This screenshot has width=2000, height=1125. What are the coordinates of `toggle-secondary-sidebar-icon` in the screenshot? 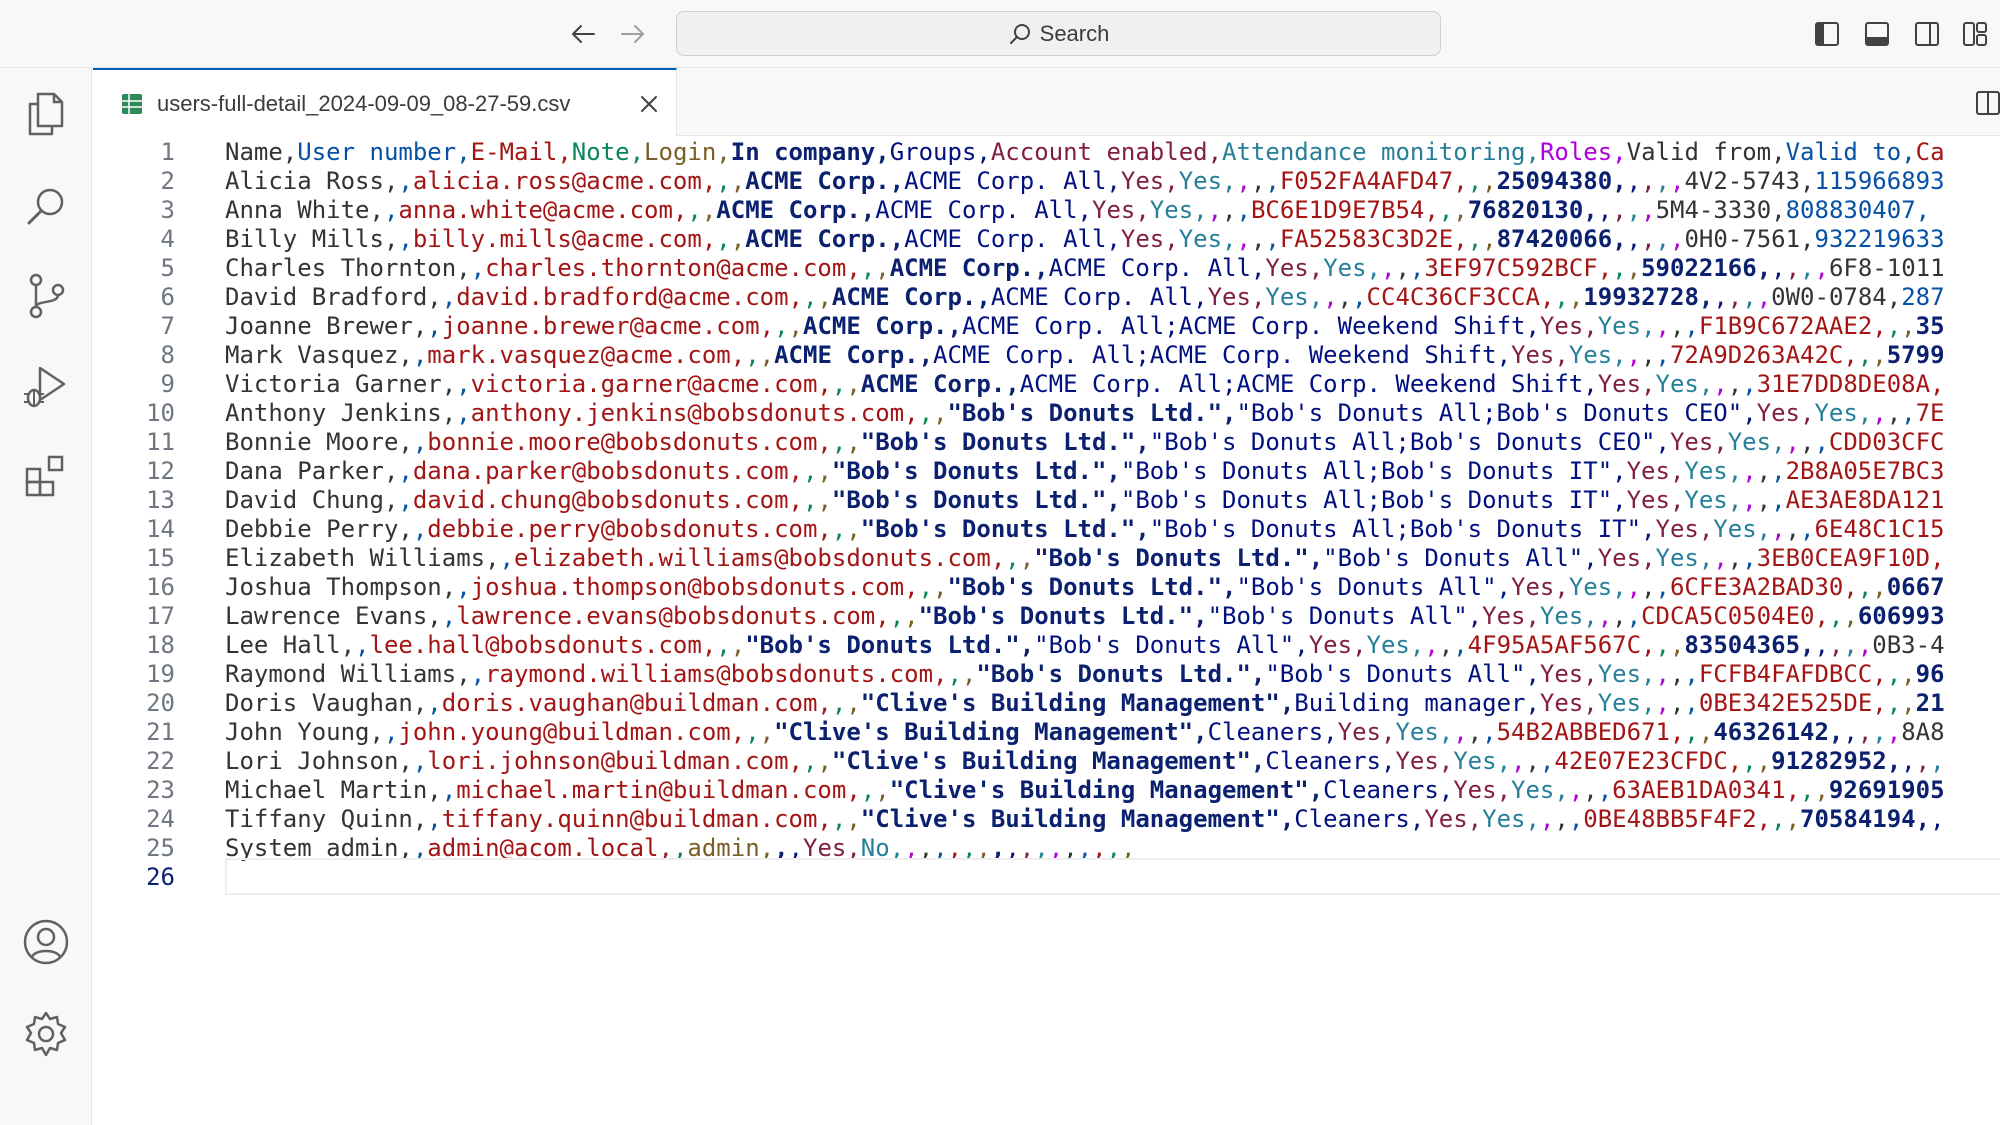 It's located at (1927, 34).